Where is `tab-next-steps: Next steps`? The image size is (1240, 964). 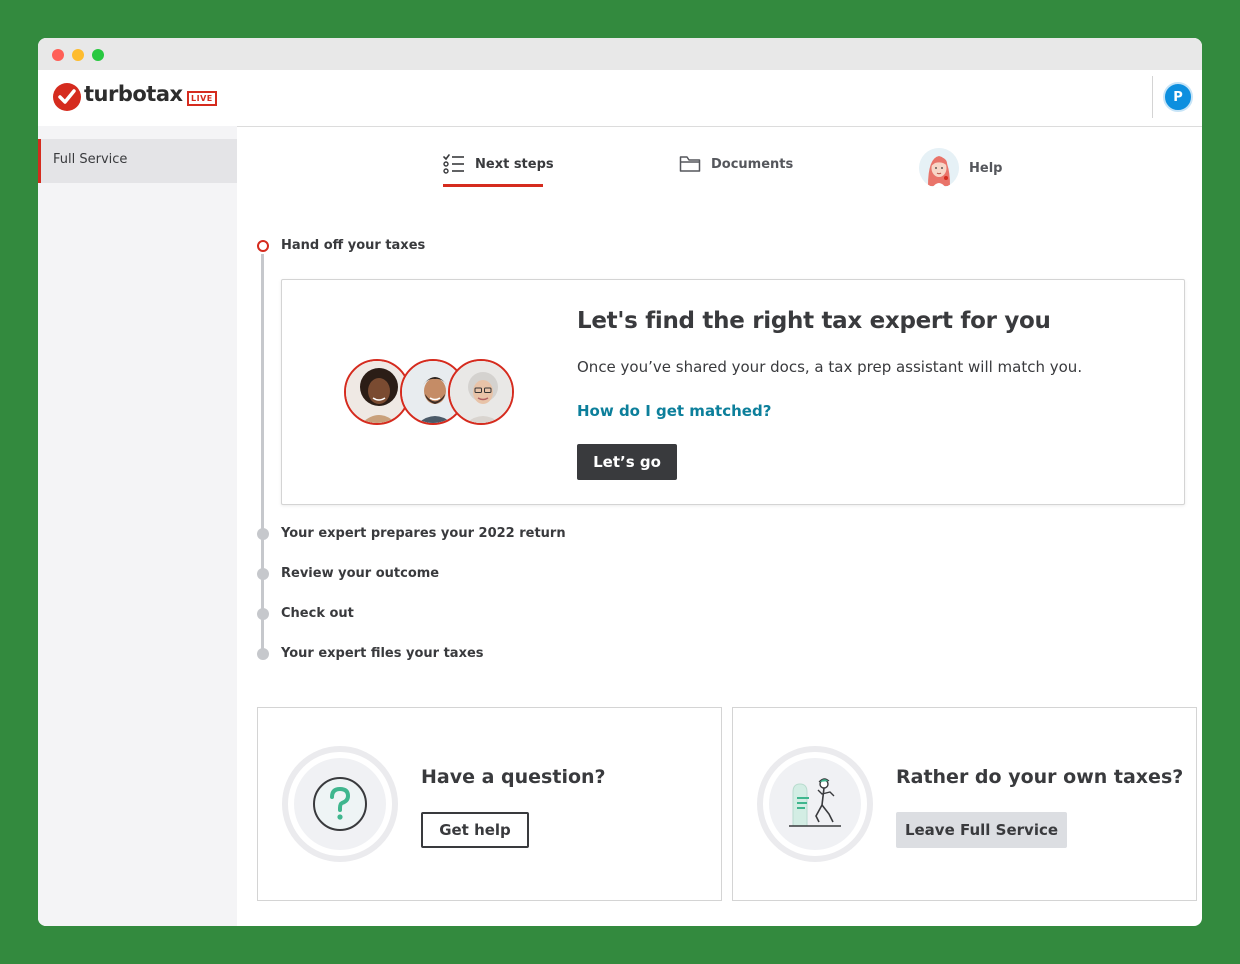
tab-next-steps: Next steps is located at coordinates (498, 164).